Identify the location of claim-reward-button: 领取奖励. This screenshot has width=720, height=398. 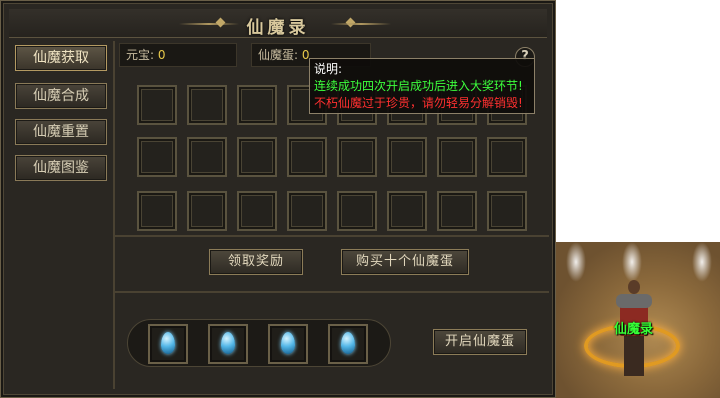
(256, 262).